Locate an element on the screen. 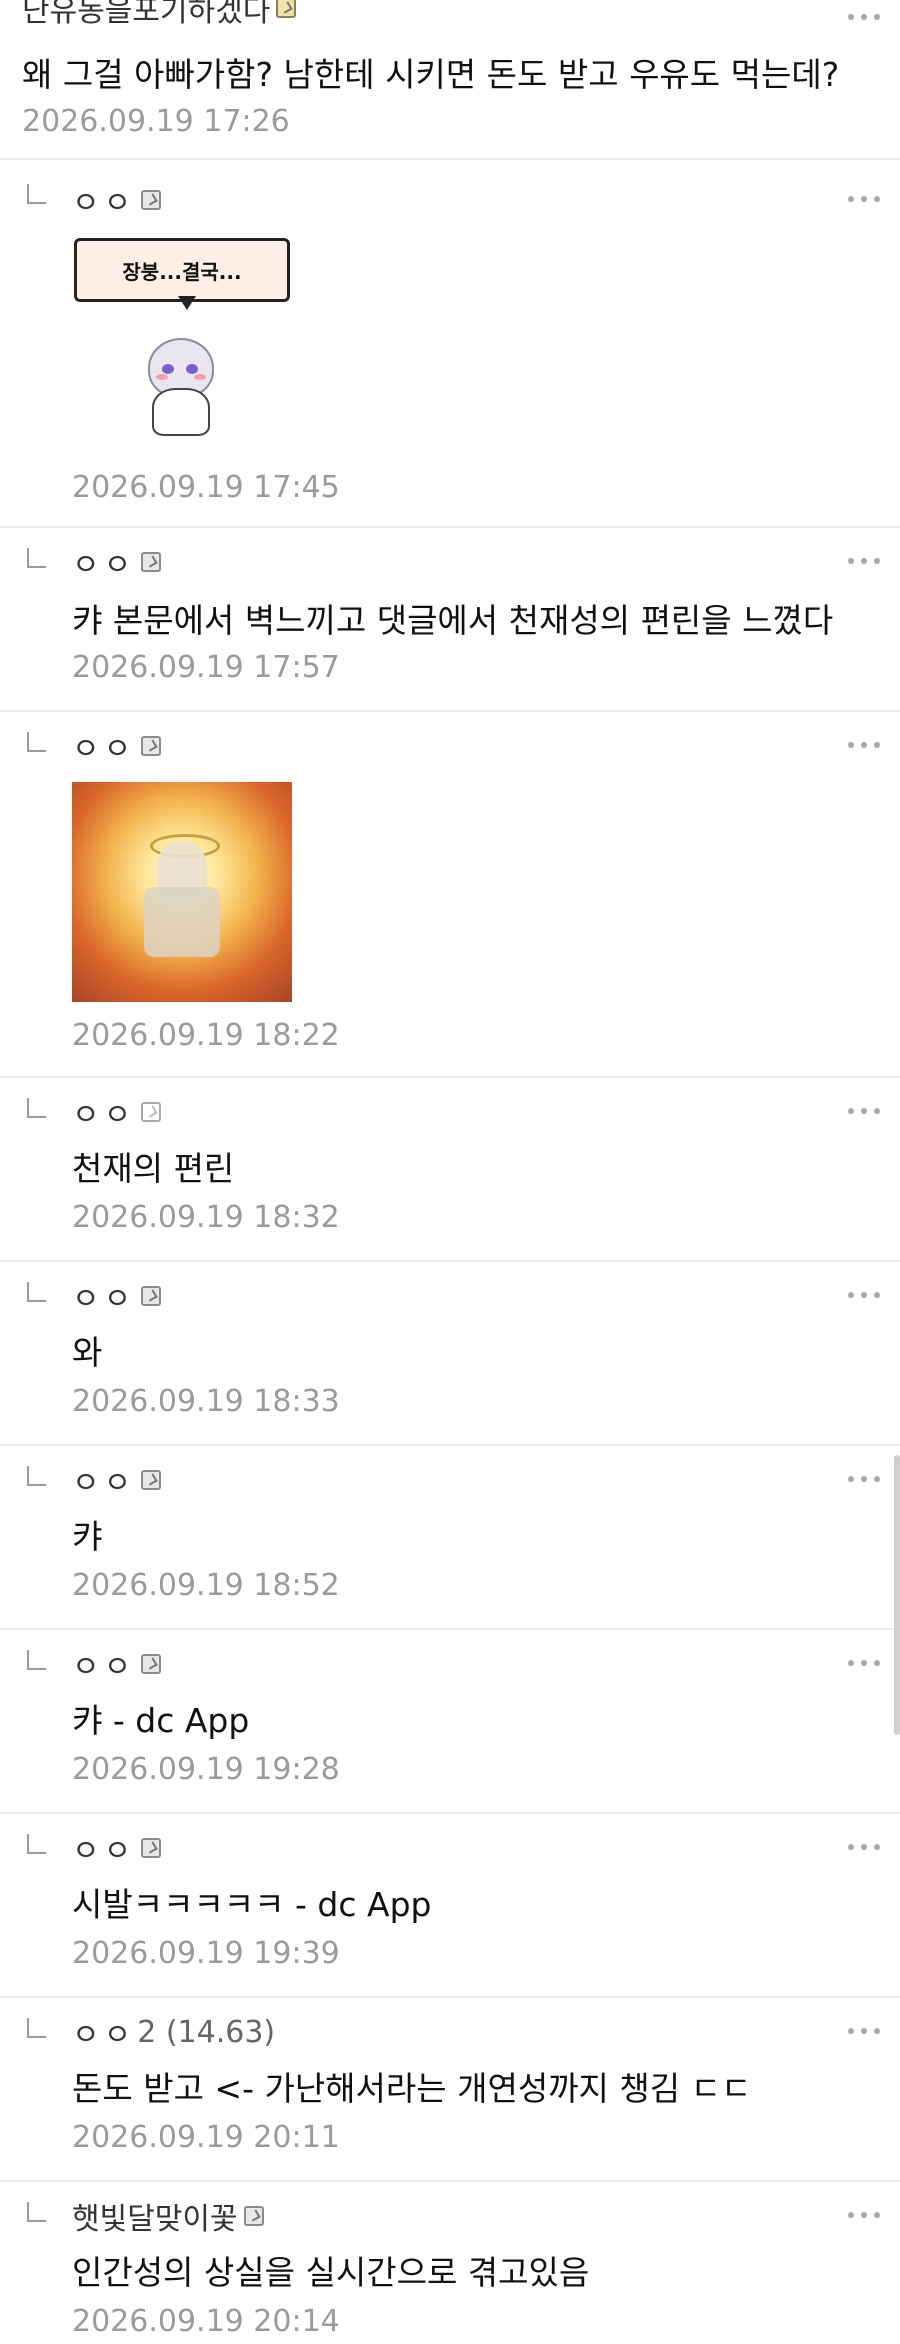 Image resolution: width=900 pixels, height=2344 pixels. comment-author: ㅇㅇ 2 (14.63) is located at coordinates (174, 2032).